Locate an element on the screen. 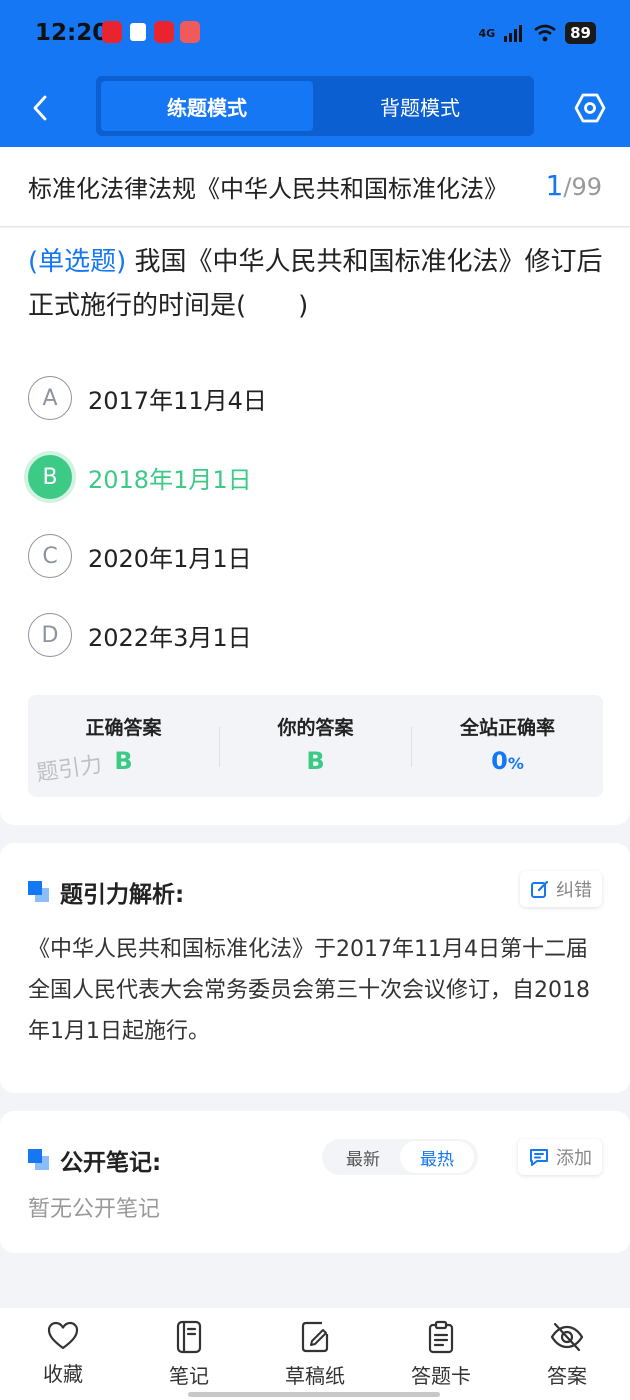  tab-notes: 笔记 is located at coordinates (189, 1354).